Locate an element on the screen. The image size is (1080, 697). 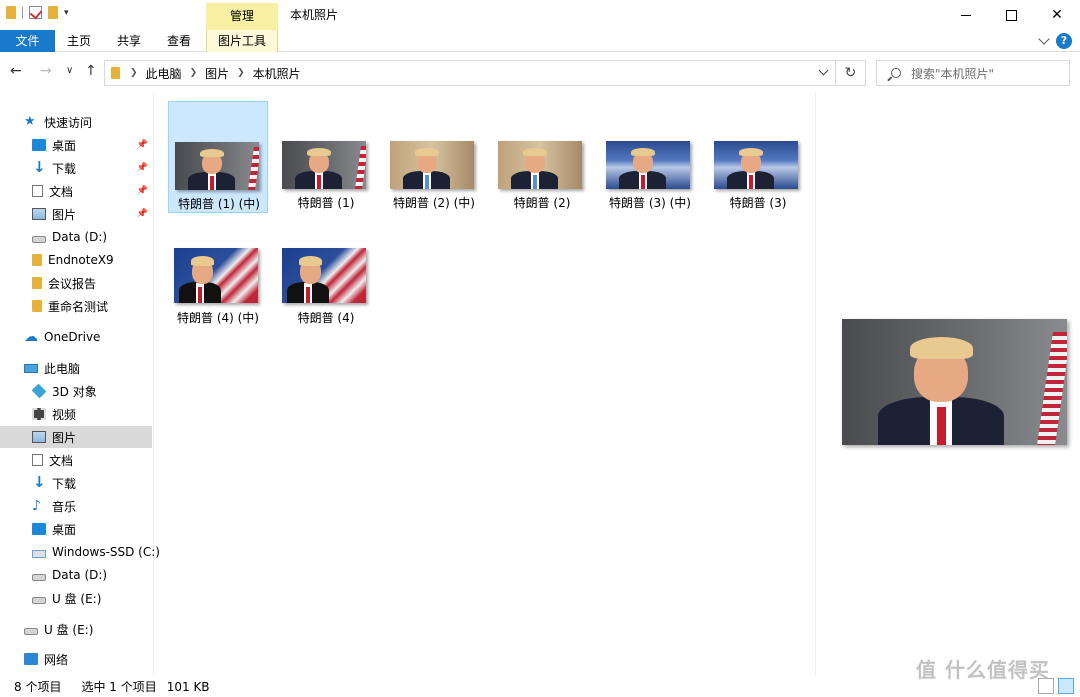
nav-item-endnotex9: EndnoteX9 is located at coordinates (76, 260).